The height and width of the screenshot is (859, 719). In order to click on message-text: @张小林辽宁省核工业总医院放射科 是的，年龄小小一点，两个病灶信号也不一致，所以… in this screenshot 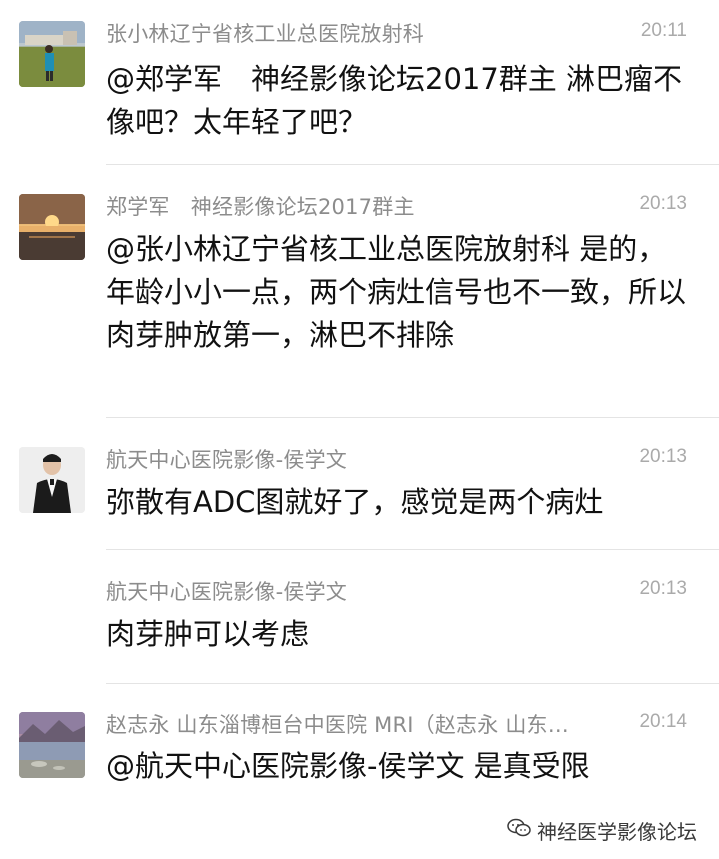, I will do `click(396, 292)`.